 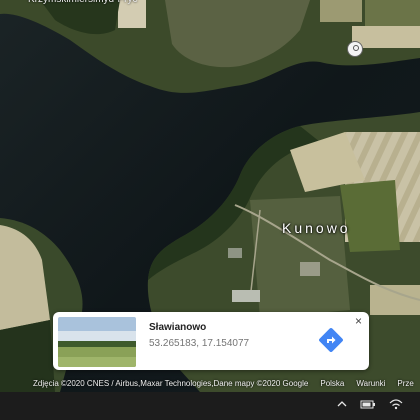 I want to click on map-top-label: Krzymskimiersimyd-Pryc, so click(x=82, y=2).